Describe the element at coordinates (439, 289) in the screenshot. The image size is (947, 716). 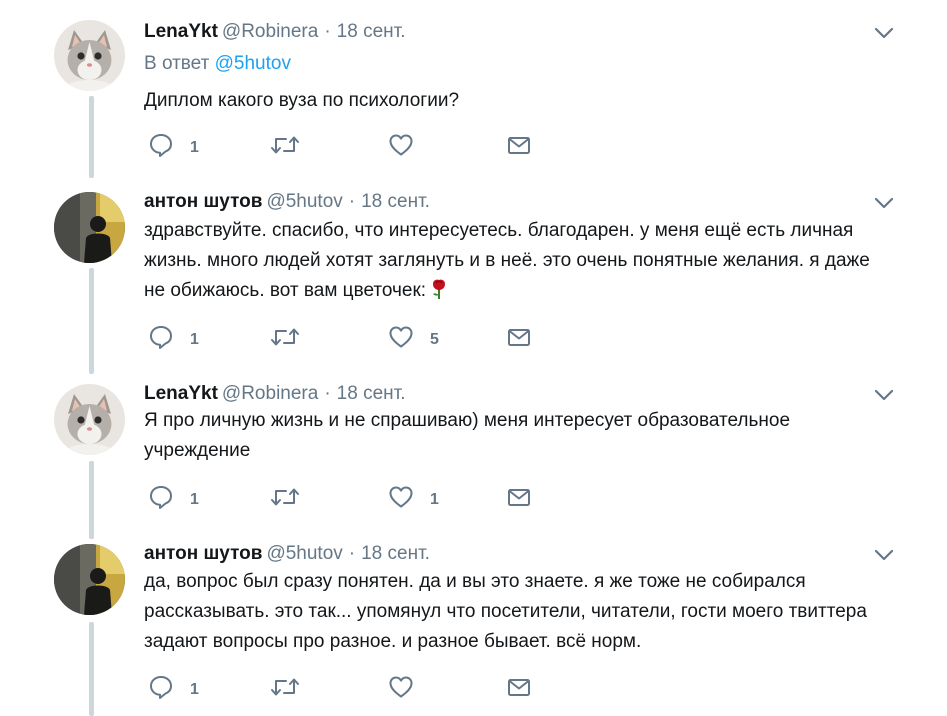
I see `rose-emoji` at that location.